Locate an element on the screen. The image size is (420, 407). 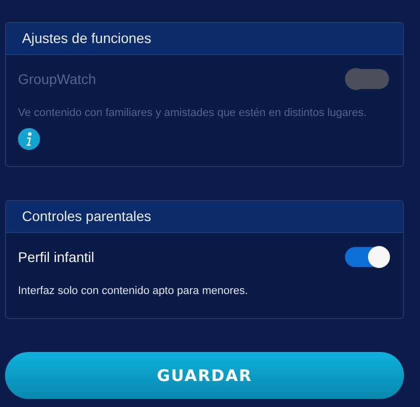
section-title: Controles parentales is located at coordinates (204, 217).